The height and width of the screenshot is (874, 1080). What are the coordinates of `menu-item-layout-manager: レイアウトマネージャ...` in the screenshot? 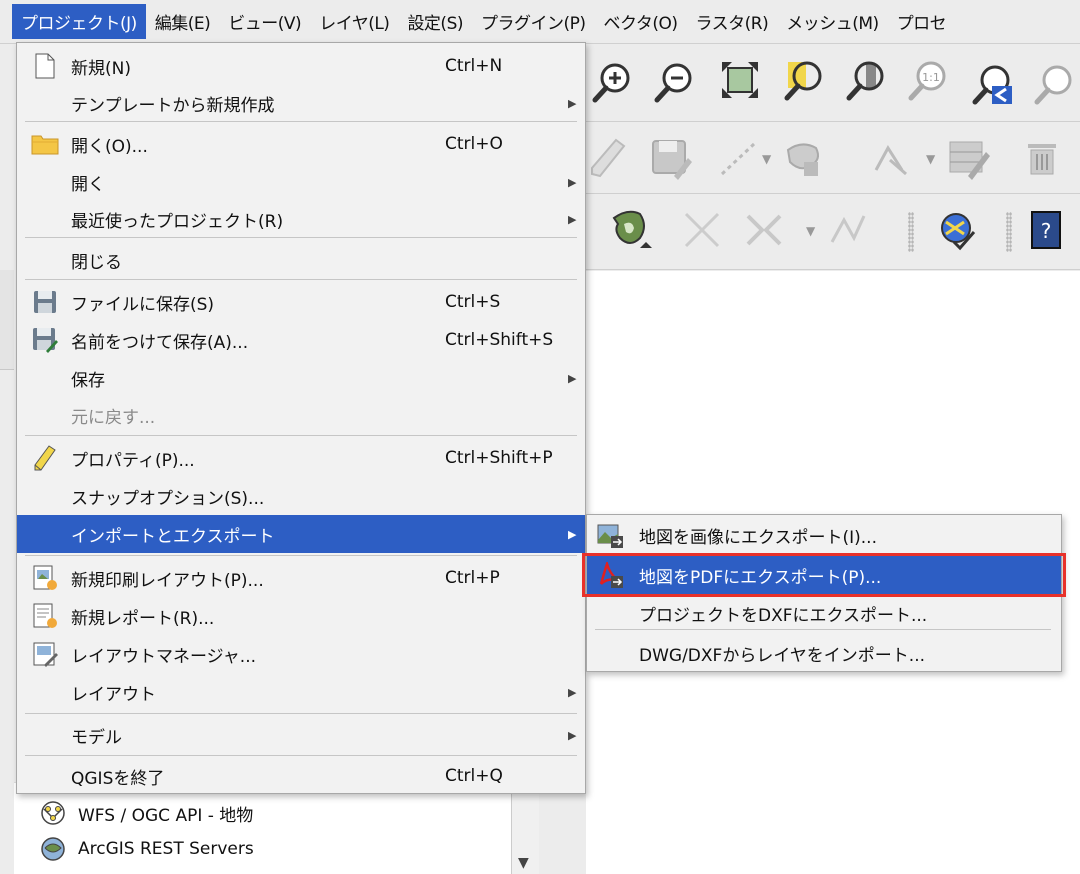 It's located at (301, 654).